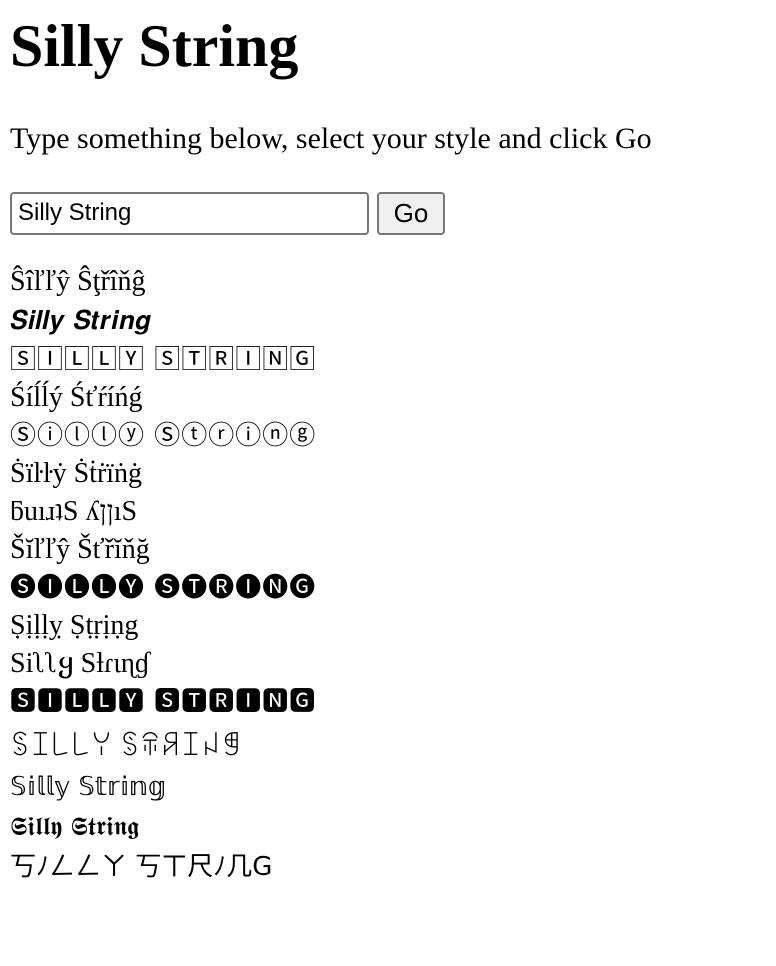  What do you see at coordinates (388, 747) in the screenshot?
I see `result-yi-script: ꌗꀤ꒒꒒ꌩ ꌗꋖꋪꀤꈤꁅ` at bounding box center [388, 747].